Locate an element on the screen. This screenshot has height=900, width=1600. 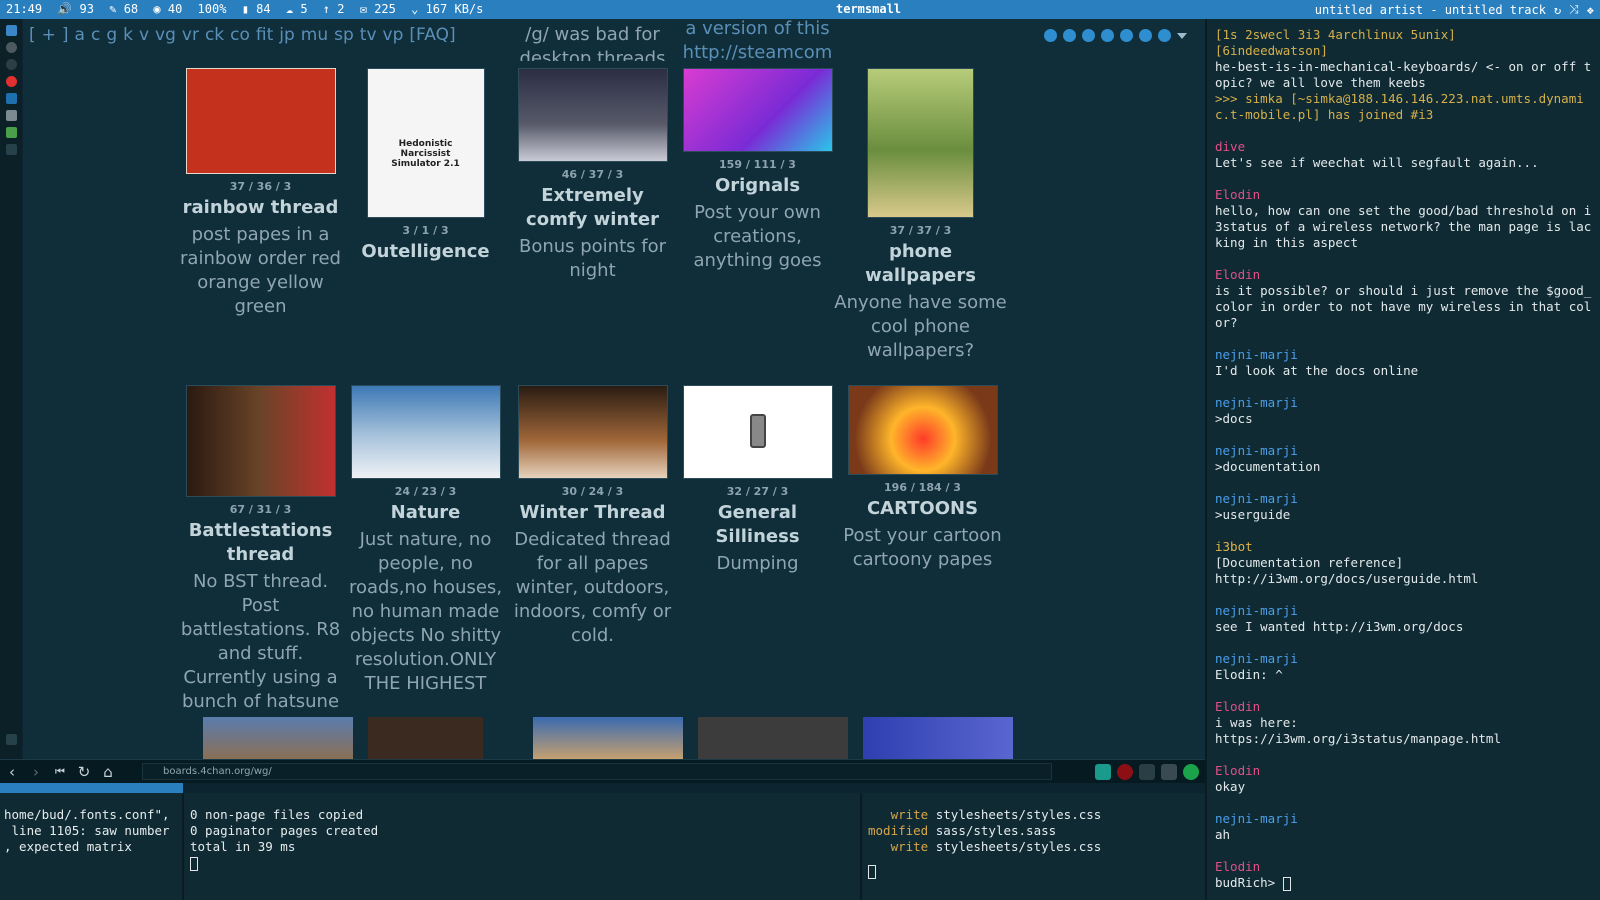
thread-title: CARTOONS is located at coordinates (922, 509).